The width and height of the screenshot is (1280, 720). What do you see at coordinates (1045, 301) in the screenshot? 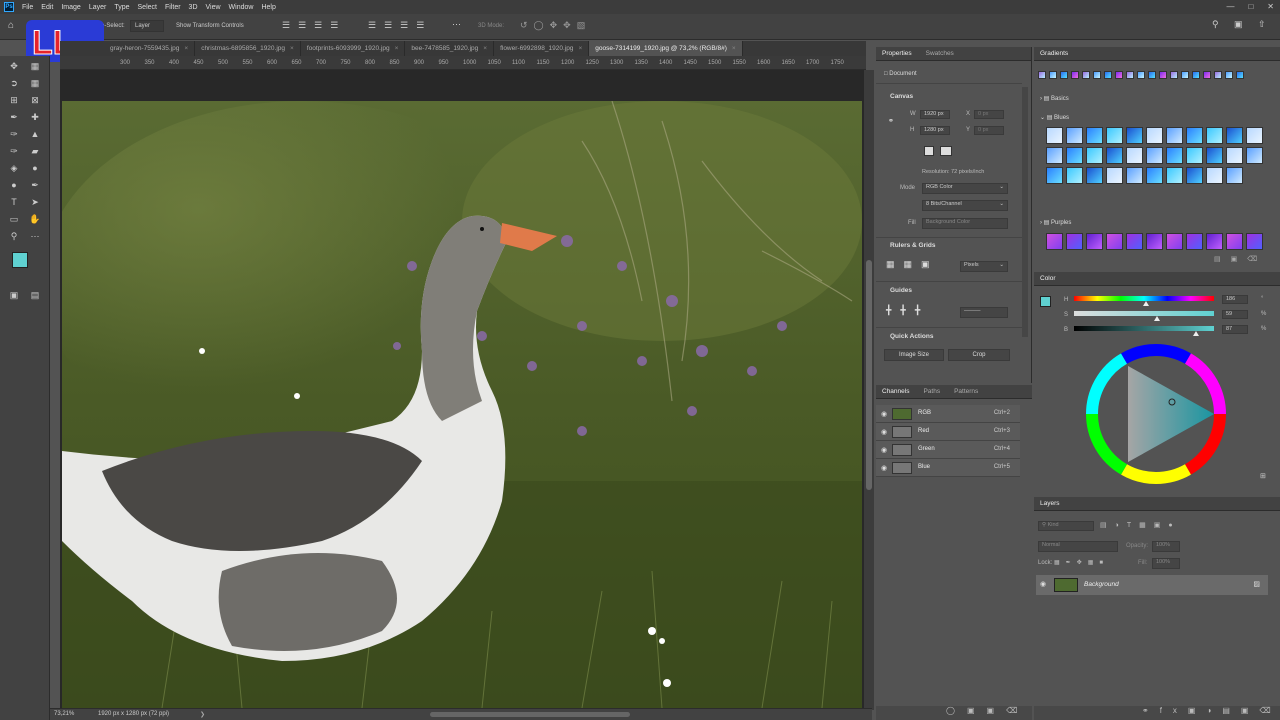
I see `color-foreground-swatch` at bounding box center [1045, 301].